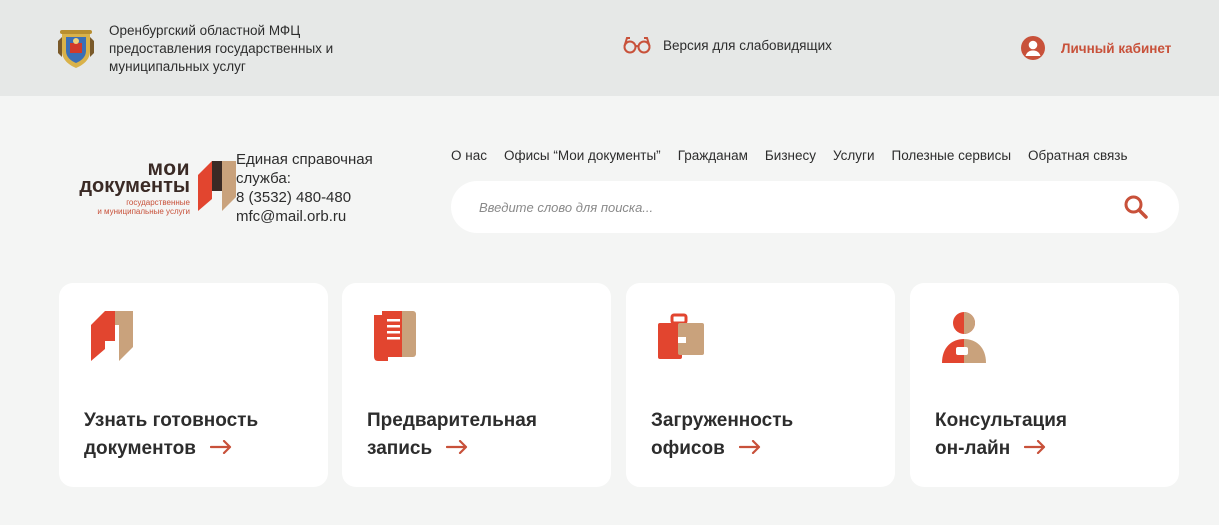  I want to click on logo-mark-icon, so click(217, 186).